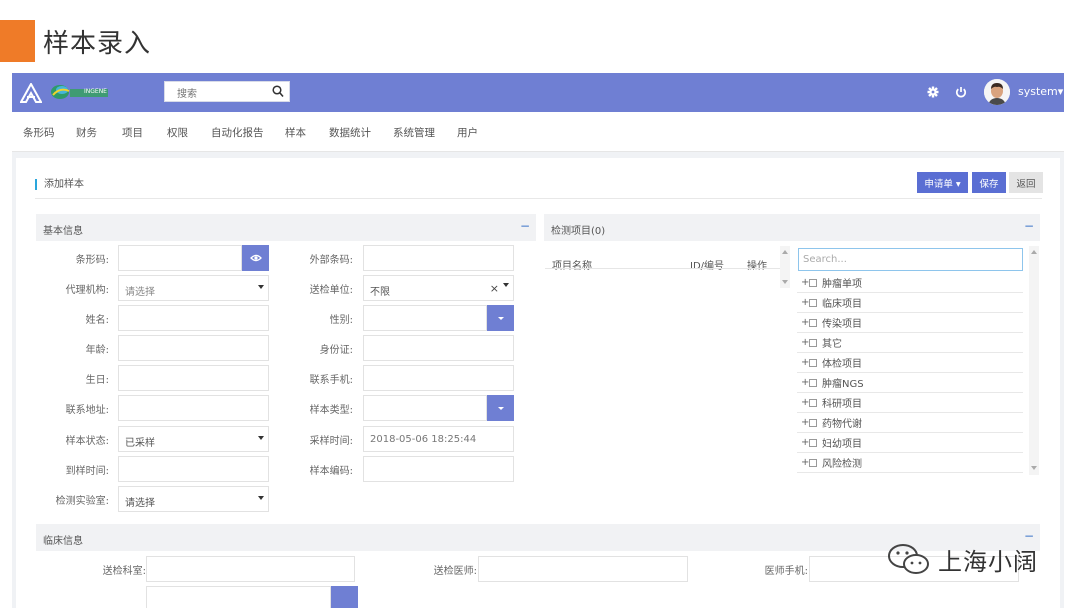  What do you see at coordinates (39, 132) in the screenshot?
I see `nav-barcode: 条形码` at bounding box center [39, 132].